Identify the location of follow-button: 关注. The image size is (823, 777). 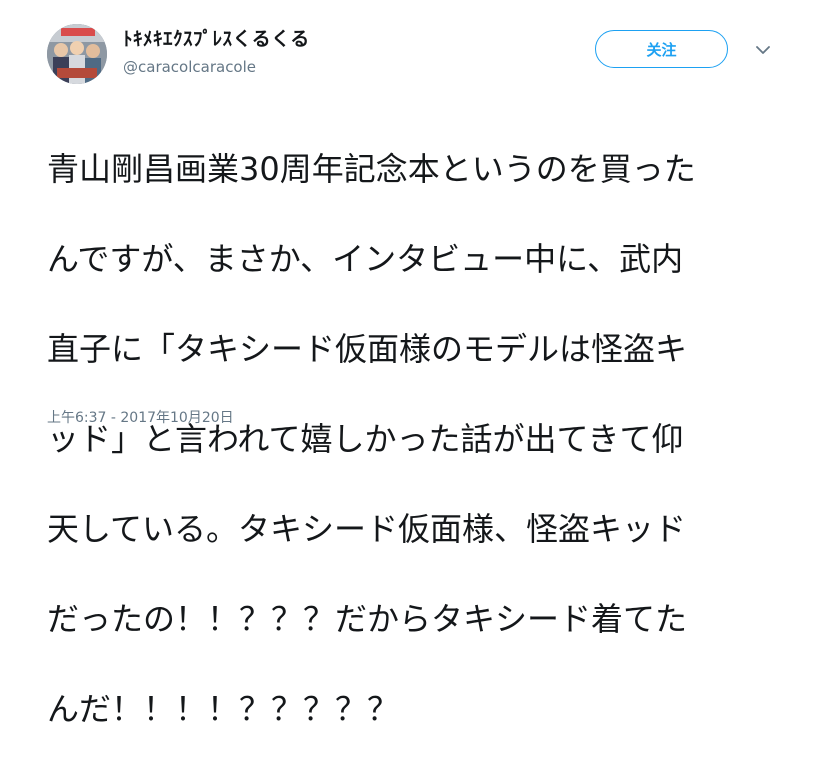
(661, 49).